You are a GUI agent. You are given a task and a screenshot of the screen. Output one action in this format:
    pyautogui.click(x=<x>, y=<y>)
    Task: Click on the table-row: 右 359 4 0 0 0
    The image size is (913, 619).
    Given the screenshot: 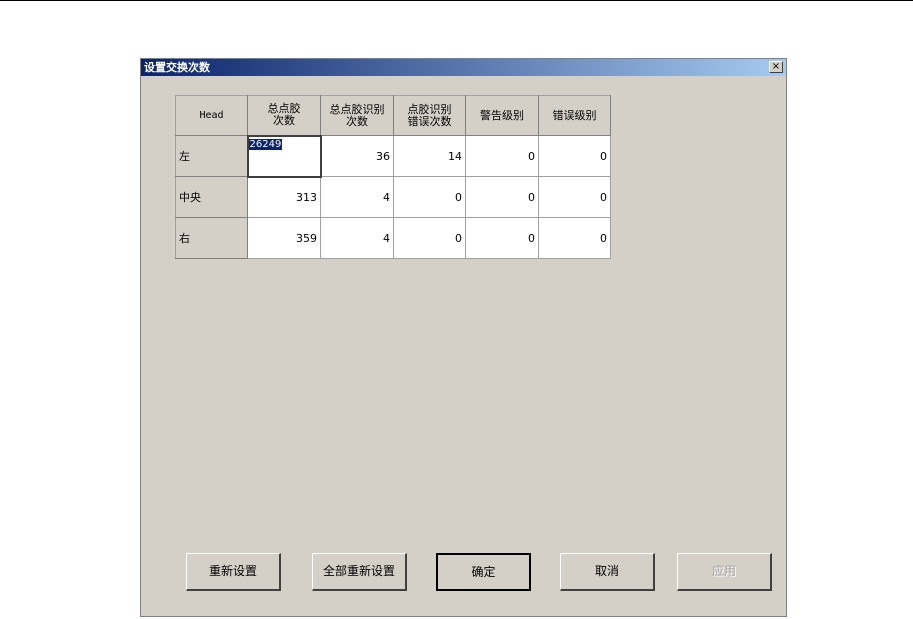 What is the action you would take?
    pyautogui.click(x=393, y=238)
    